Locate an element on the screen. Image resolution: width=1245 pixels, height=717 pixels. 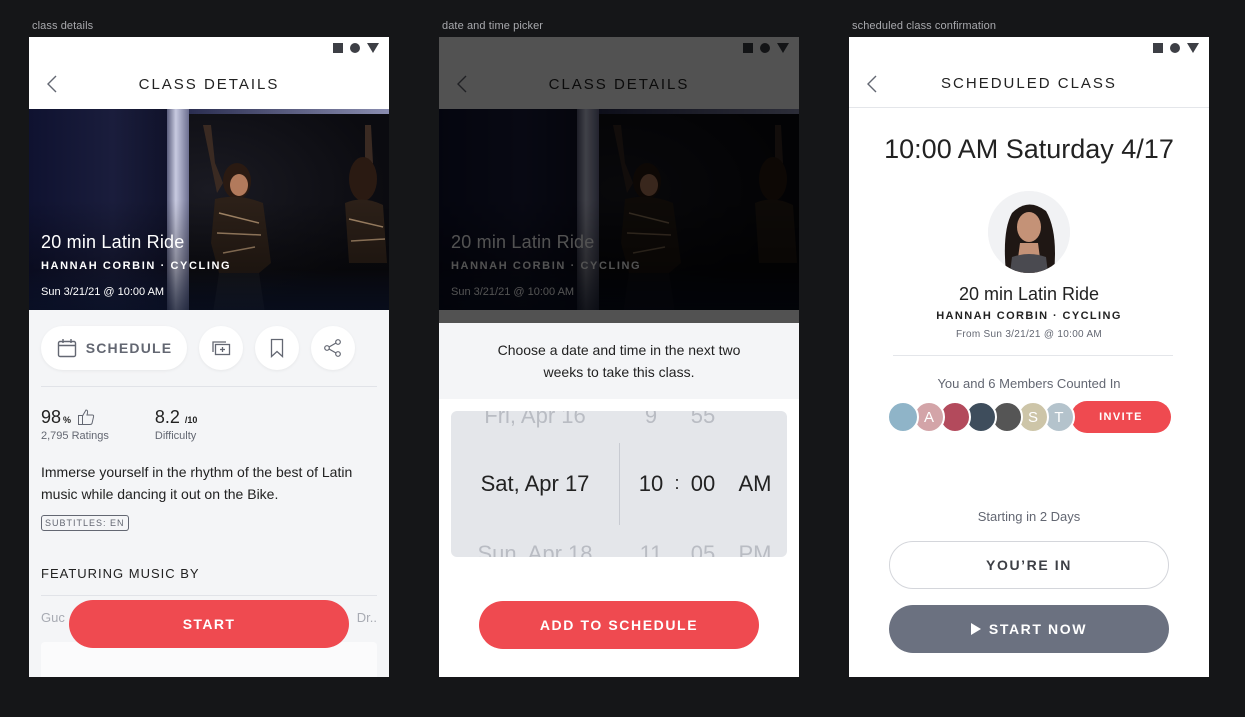
wheel-row-next: Sun, Apr 18 11 05 PM is located at coordinates (619, 549).